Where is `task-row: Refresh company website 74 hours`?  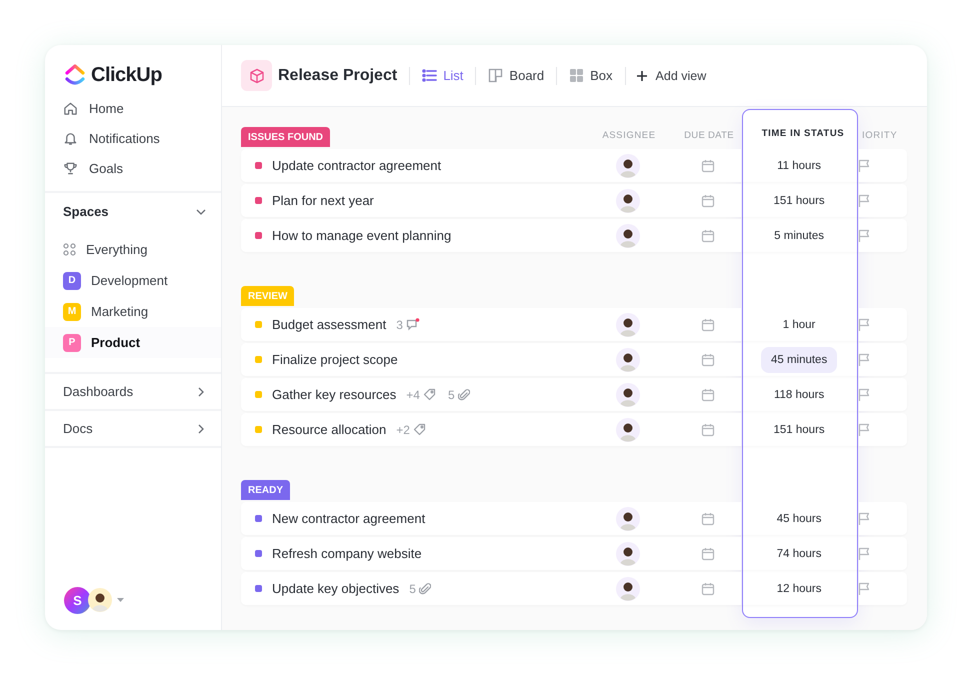
task-row: Refresh company website 74 hours is located at coordinates (574, 553).